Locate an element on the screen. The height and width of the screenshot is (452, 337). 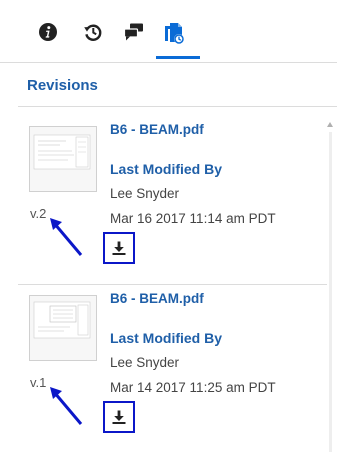
tab-history is located at coordinates (93, 42).